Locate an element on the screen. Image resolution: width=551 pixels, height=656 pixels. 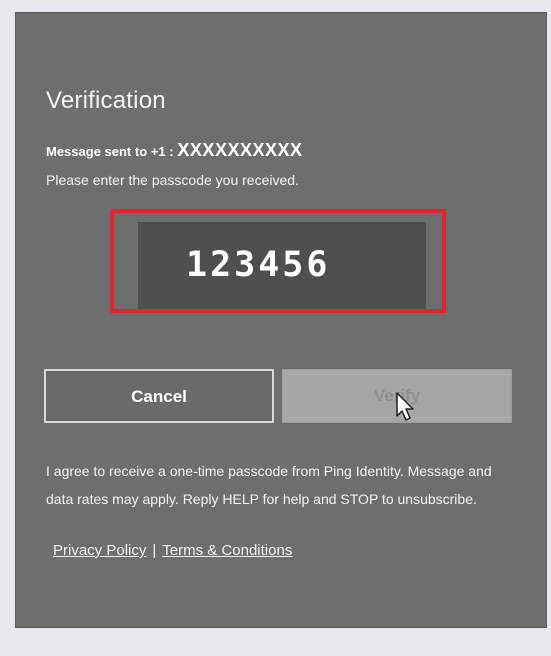
masked-phone-number: XXXXXXXXXX is located at coordinates (240, 150).